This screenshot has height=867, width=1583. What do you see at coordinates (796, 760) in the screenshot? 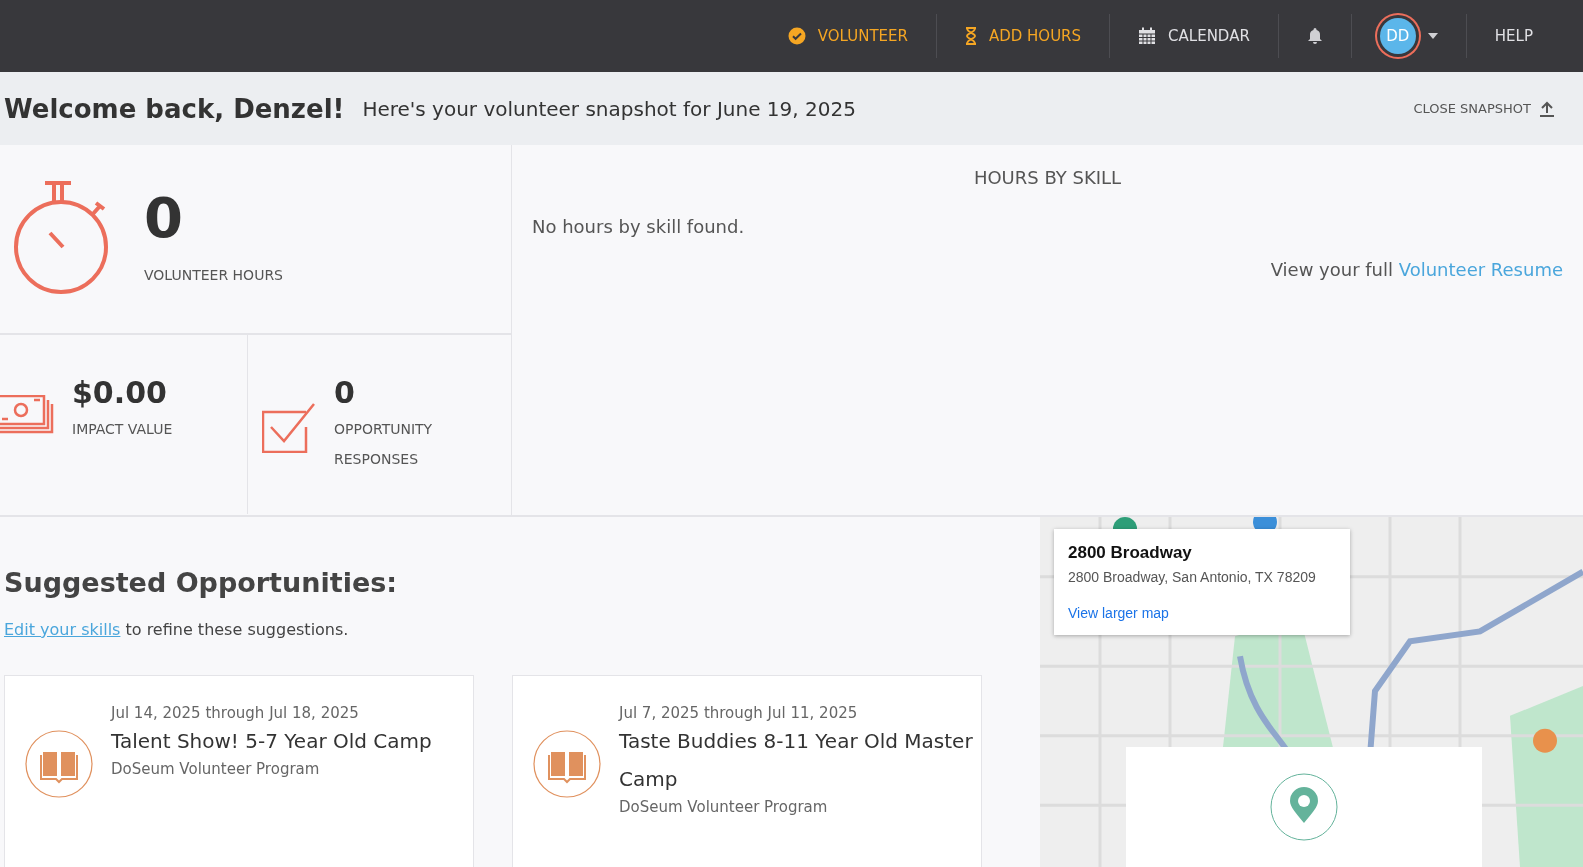
I see `opportunity-title: Taste Buddies 8-11 Year Old Master Camp` at bounding box center [796, 760].